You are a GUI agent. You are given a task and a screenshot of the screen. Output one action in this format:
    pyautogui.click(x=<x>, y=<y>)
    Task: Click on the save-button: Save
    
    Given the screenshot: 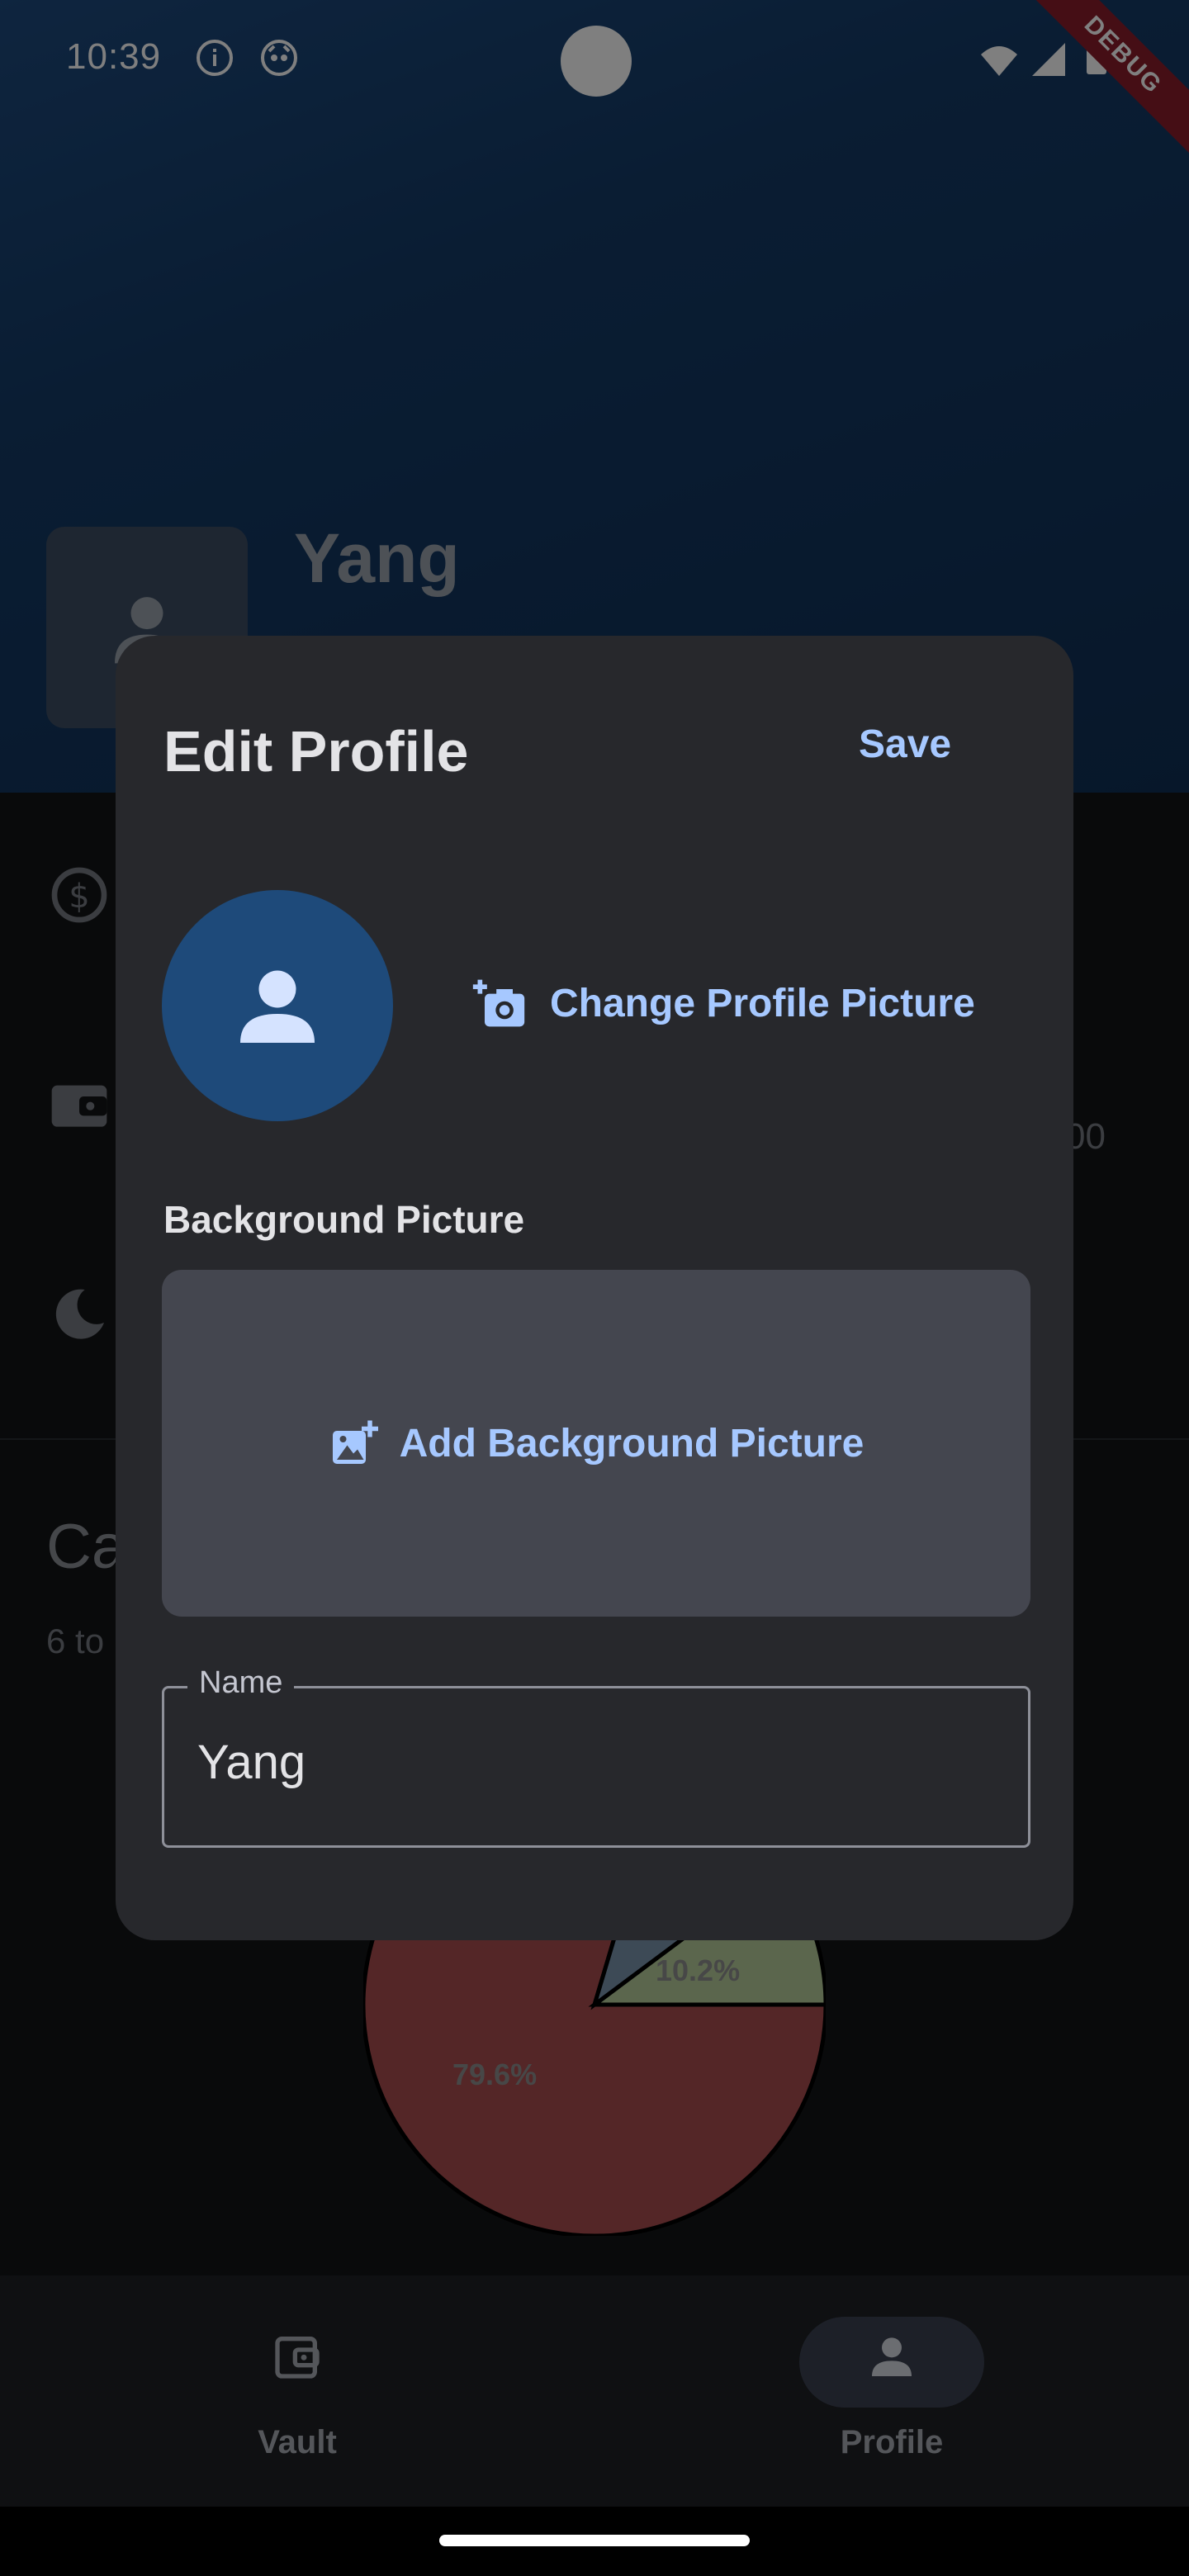 What is the action you would take?
    pyautogui.click(x=905, y=744)
    